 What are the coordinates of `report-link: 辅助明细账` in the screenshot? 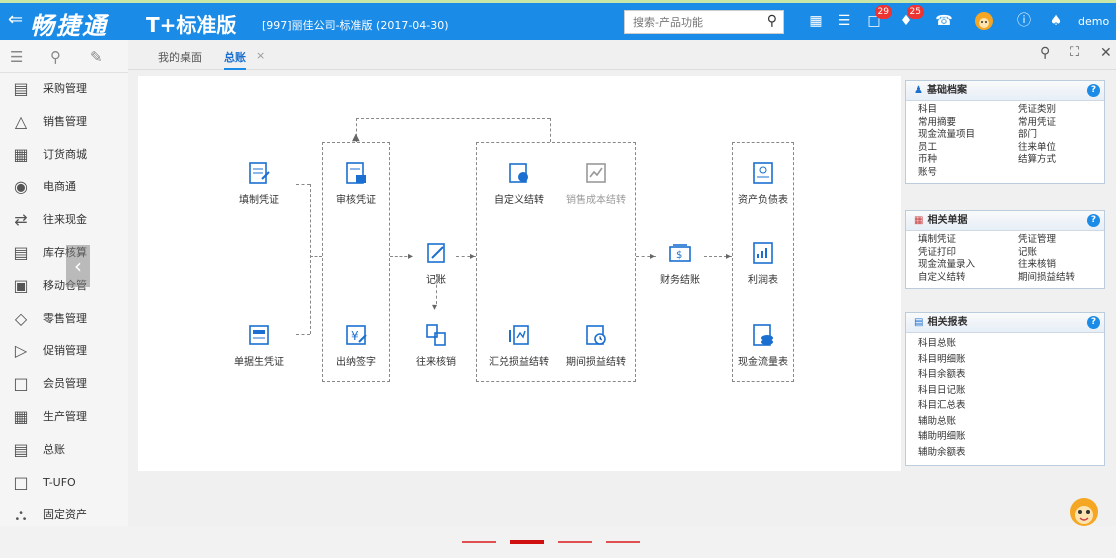 It's located at (1011, 437).